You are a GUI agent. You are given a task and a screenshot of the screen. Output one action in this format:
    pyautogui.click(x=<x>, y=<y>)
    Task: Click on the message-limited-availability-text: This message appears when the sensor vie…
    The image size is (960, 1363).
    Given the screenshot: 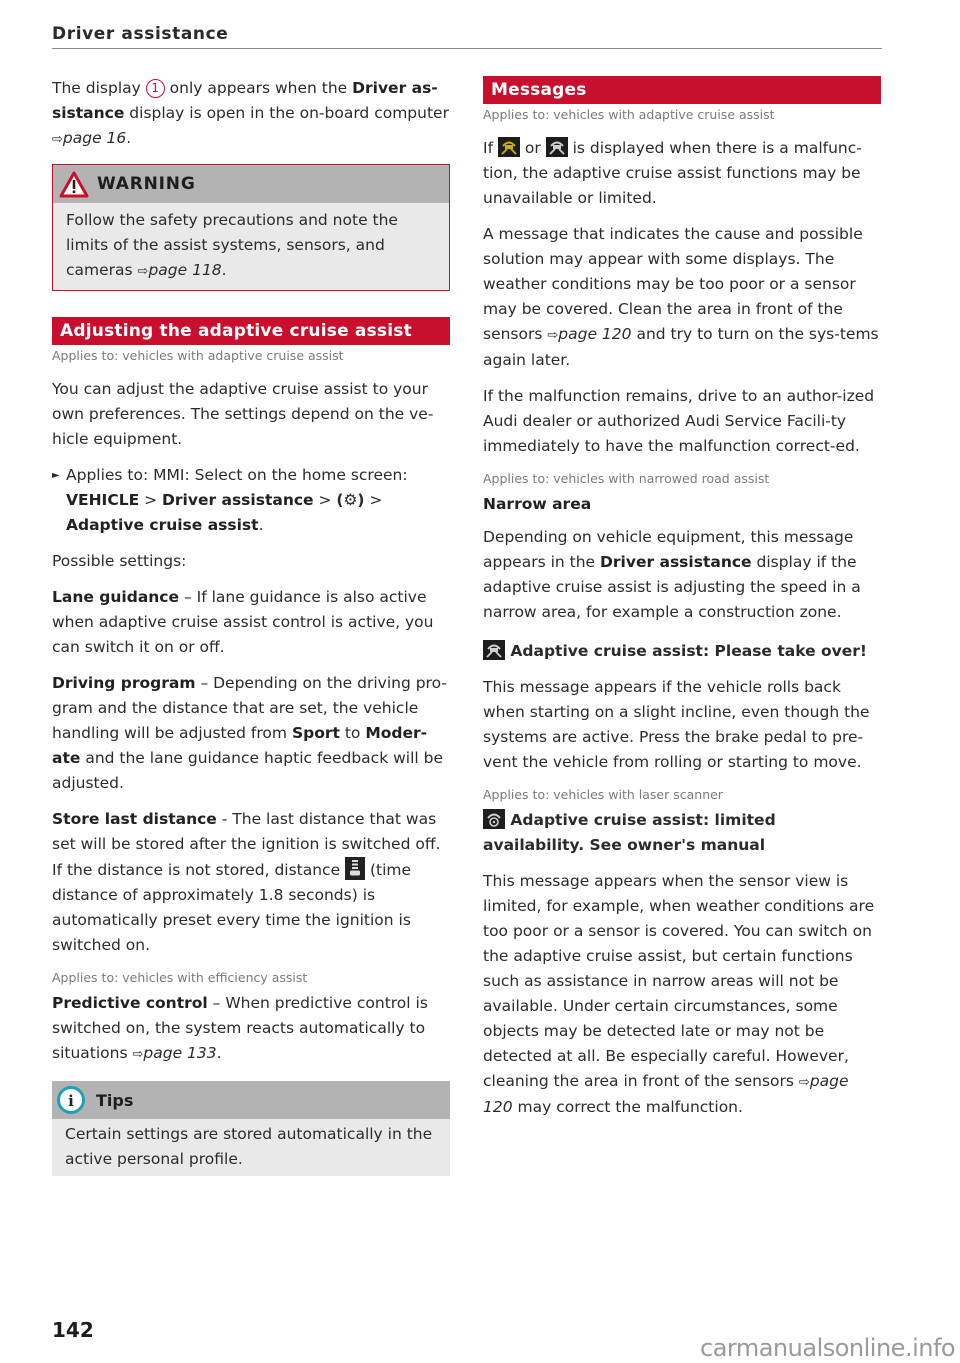 What is the action you would take?
    pyautogui.click(x=679, y=994)
    